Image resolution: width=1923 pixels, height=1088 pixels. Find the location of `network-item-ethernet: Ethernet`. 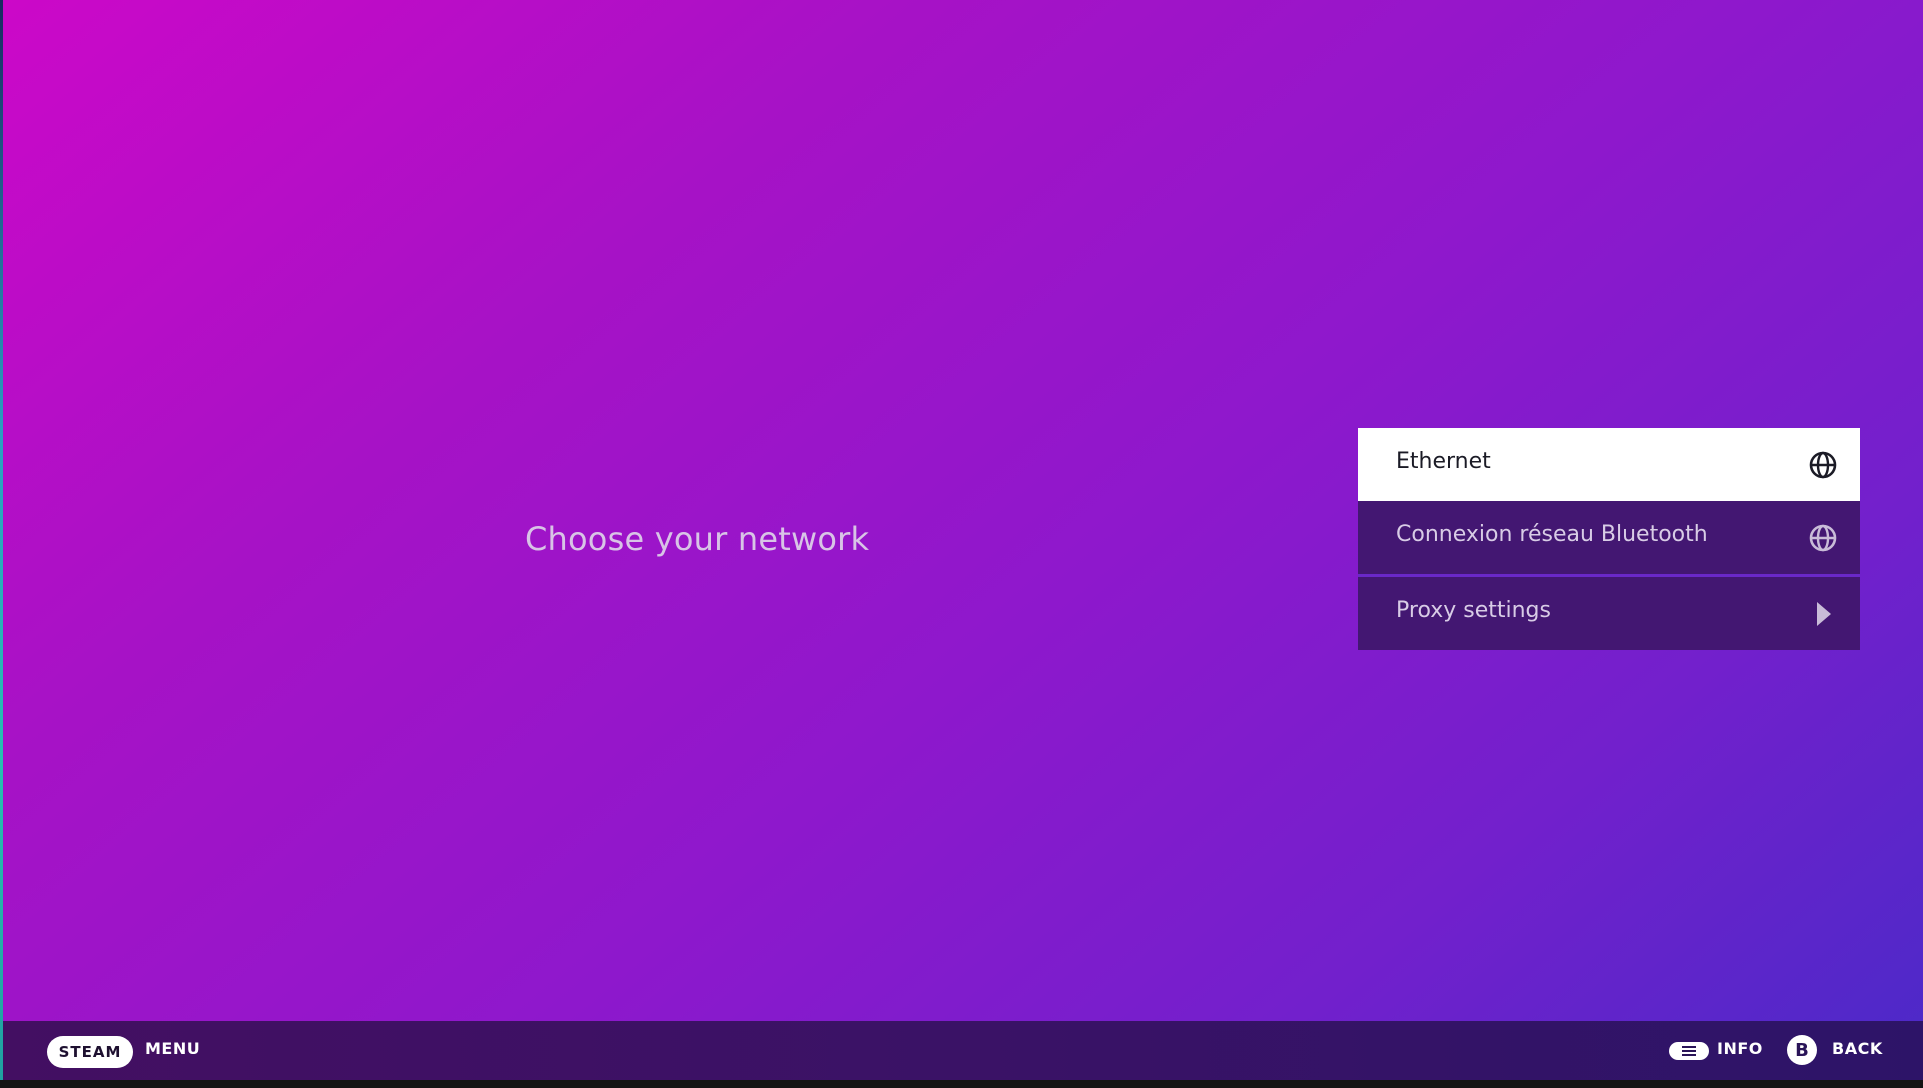

network-item-ethernet: Ethernet is located at coordinates (1609, 464).